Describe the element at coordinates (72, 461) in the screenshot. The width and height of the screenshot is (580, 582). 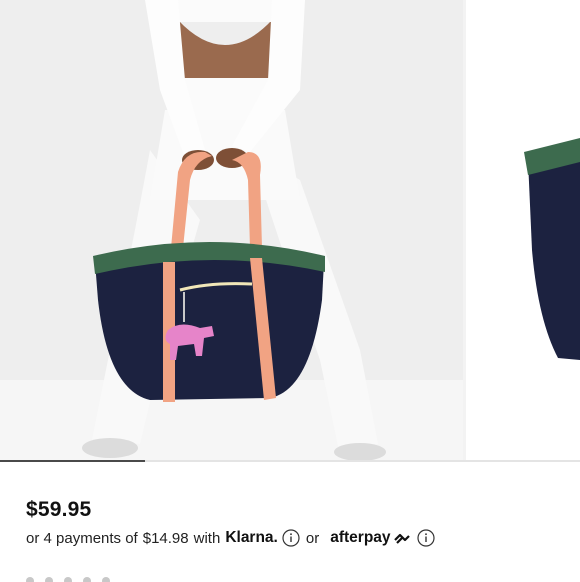
I see `gallery-progress-fill` at that location.